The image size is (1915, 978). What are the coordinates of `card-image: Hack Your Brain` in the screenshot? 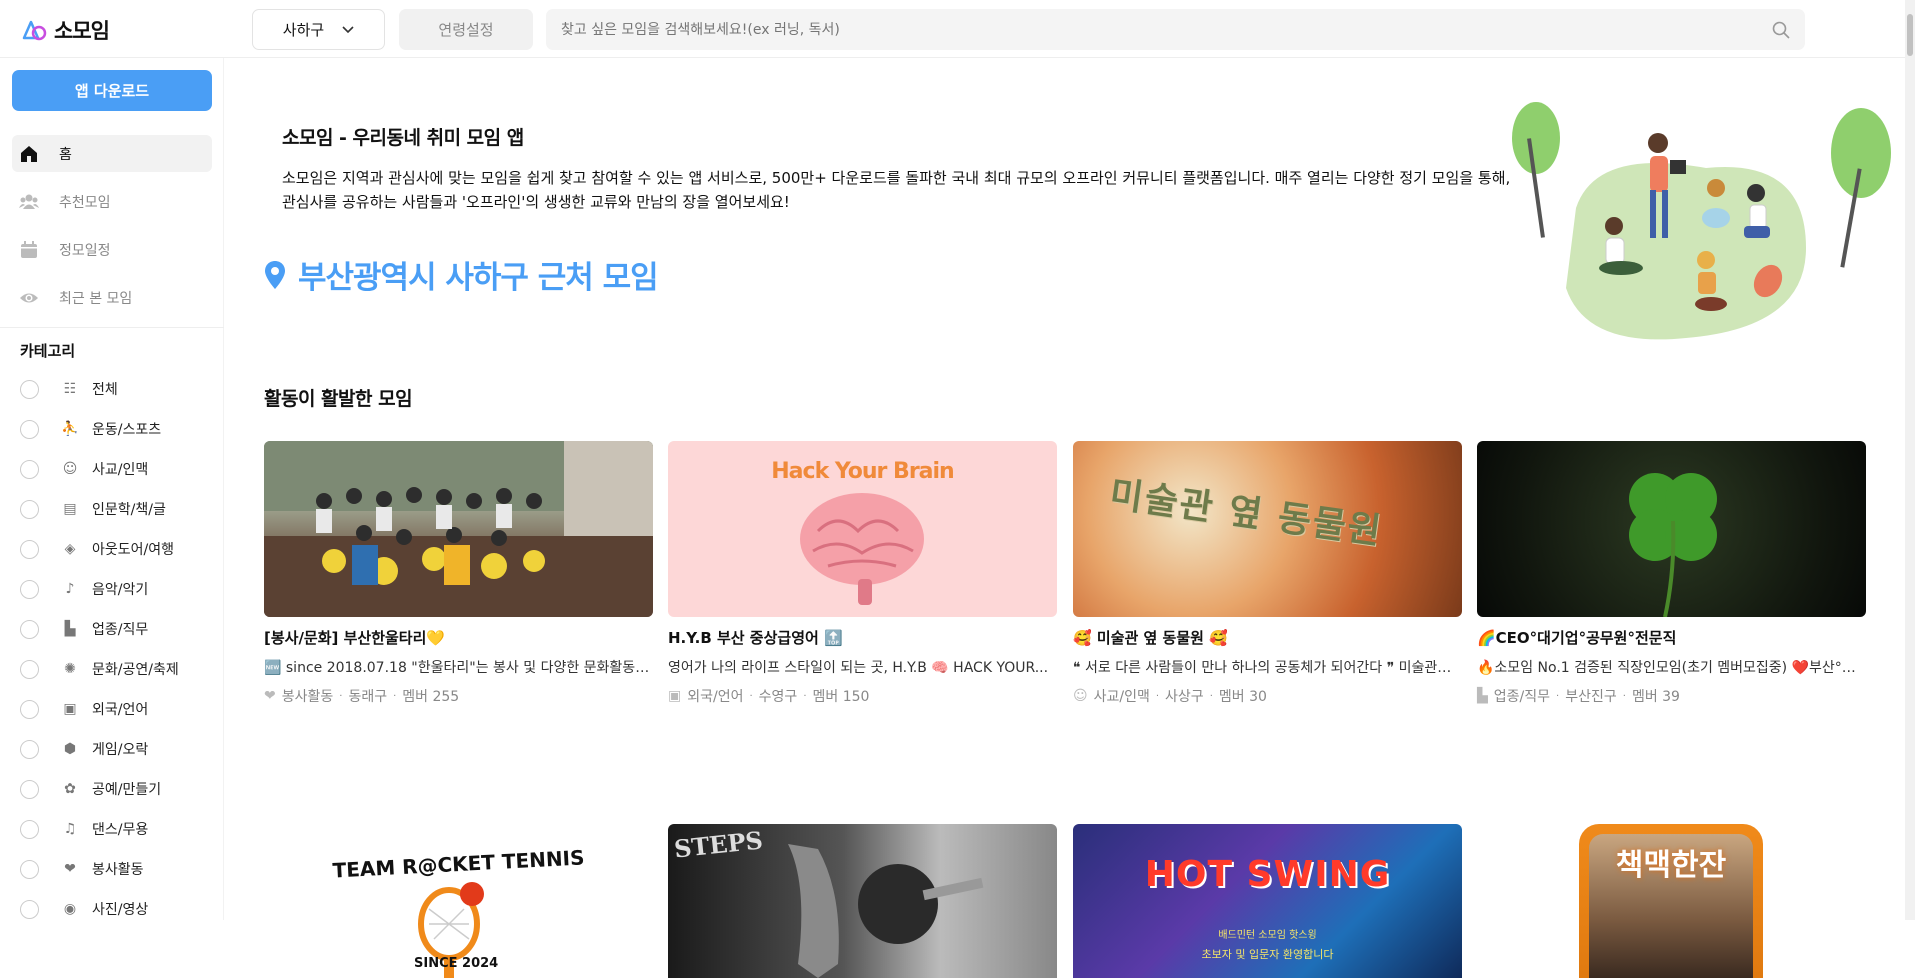 It's located at (862, 529).